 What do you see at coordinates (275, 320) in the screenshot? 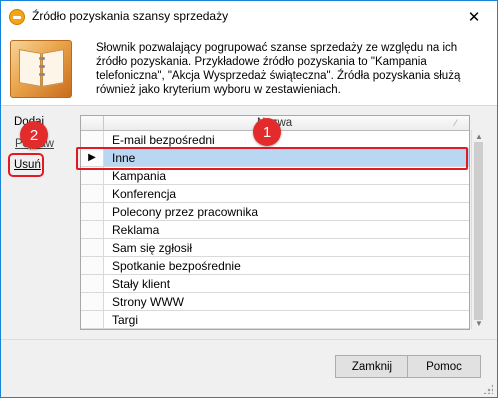
I see `table-row: Targi` at bounding box center [275, 320].